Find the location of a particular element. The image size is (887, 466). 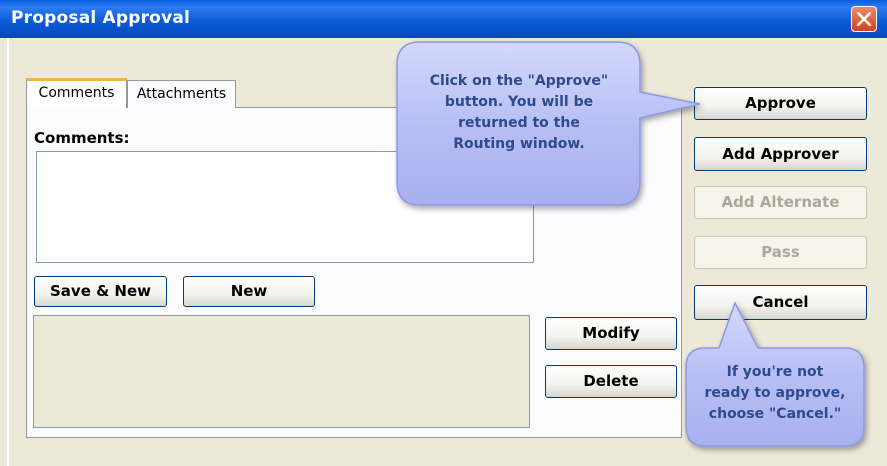

cancel-callout-line: ready to approve, is located at coordinates (775, 393).